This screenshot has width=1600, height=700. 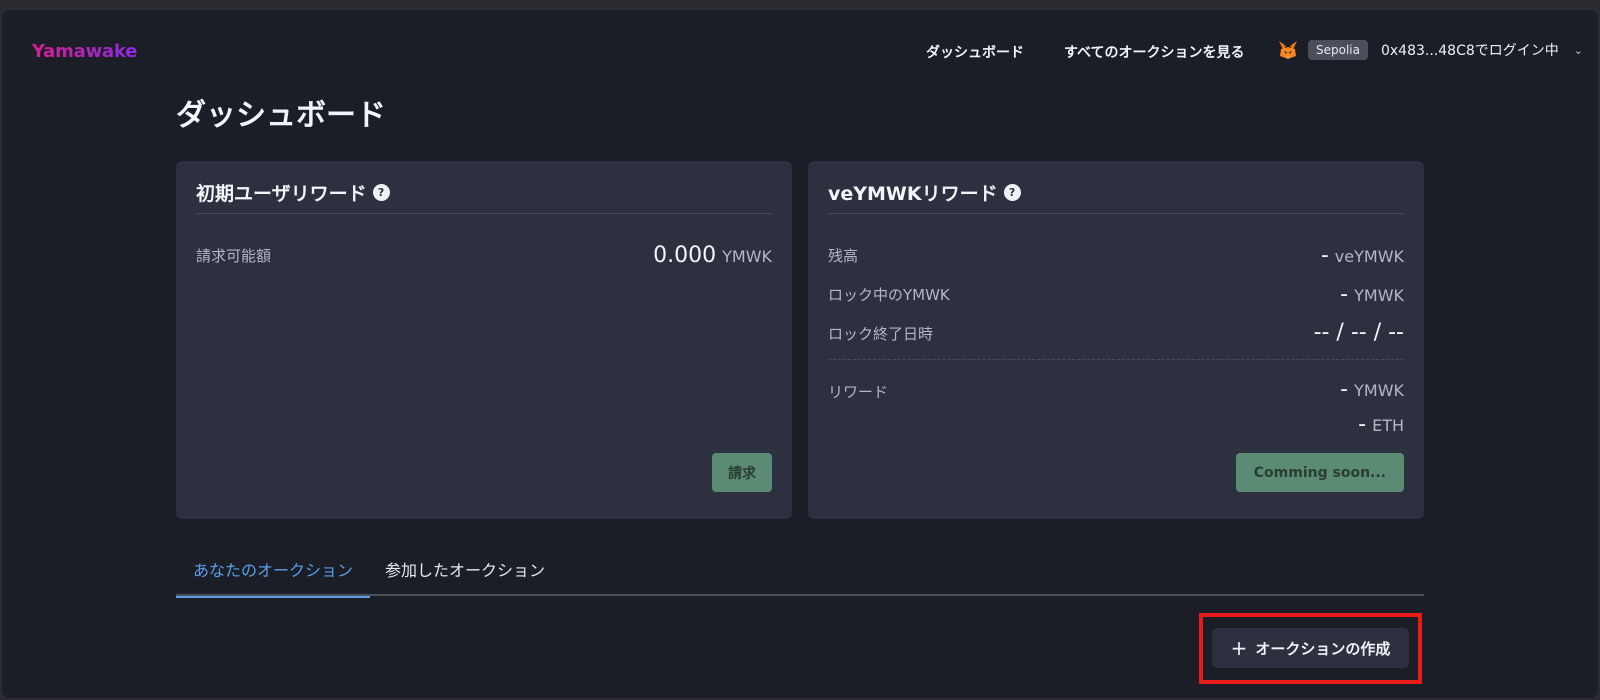 I want to click on network-badge: Sepolia, so click(x=1338, y=50).